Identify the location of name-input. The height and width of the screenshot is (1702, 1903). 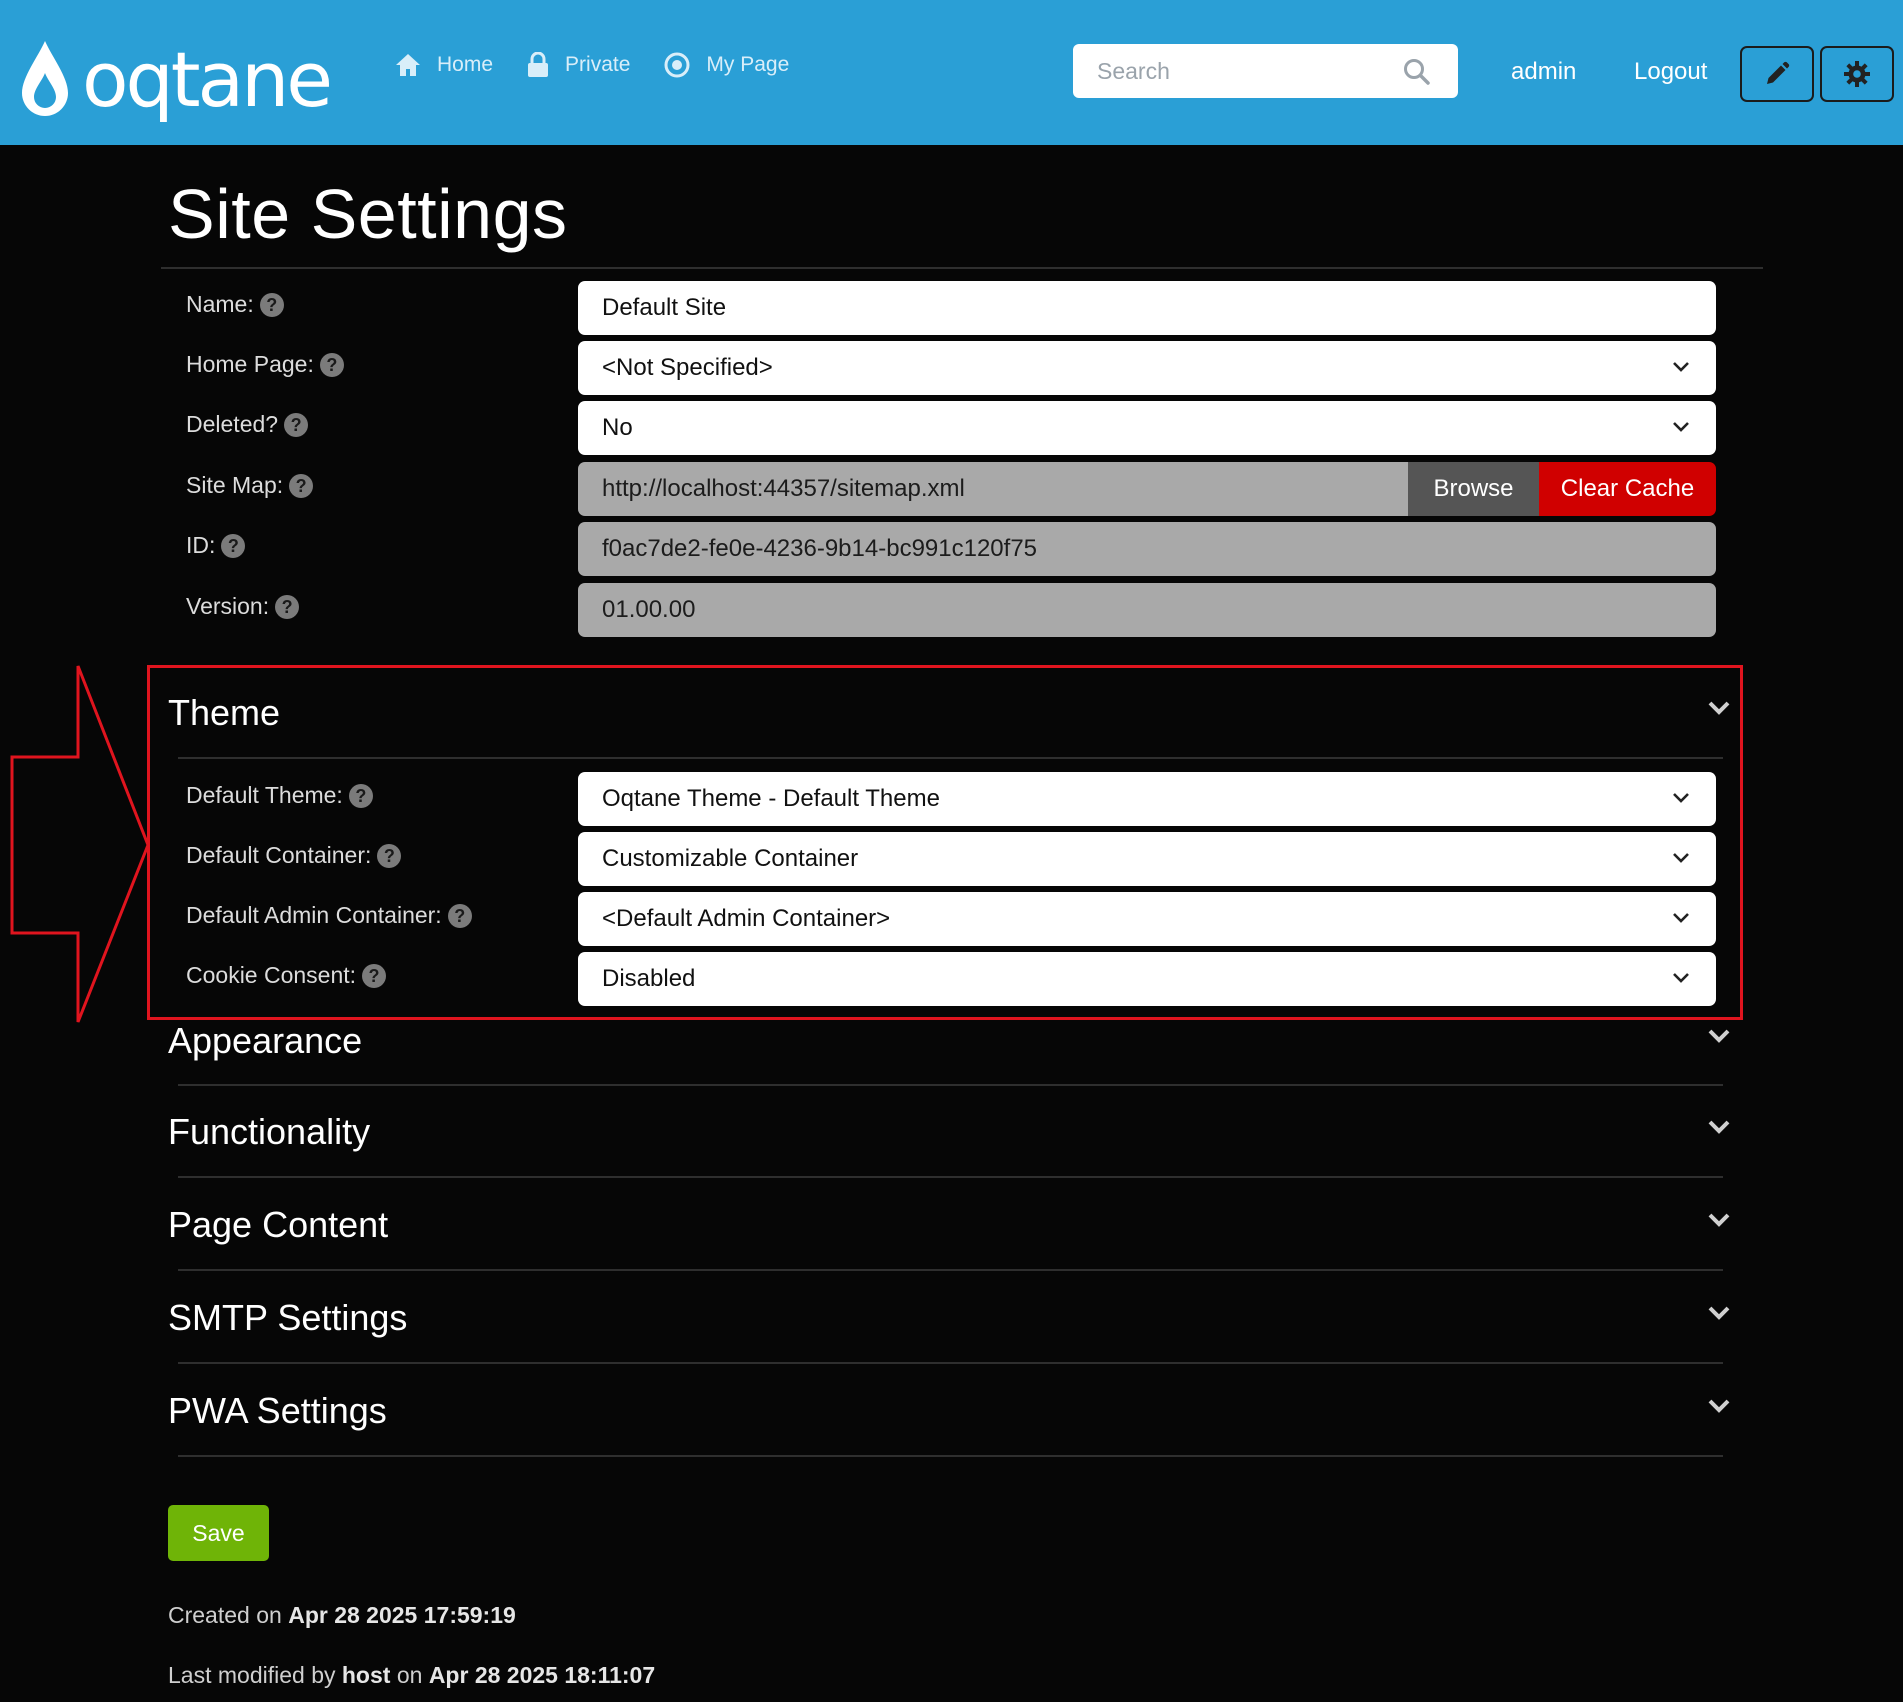
(1159, 308).